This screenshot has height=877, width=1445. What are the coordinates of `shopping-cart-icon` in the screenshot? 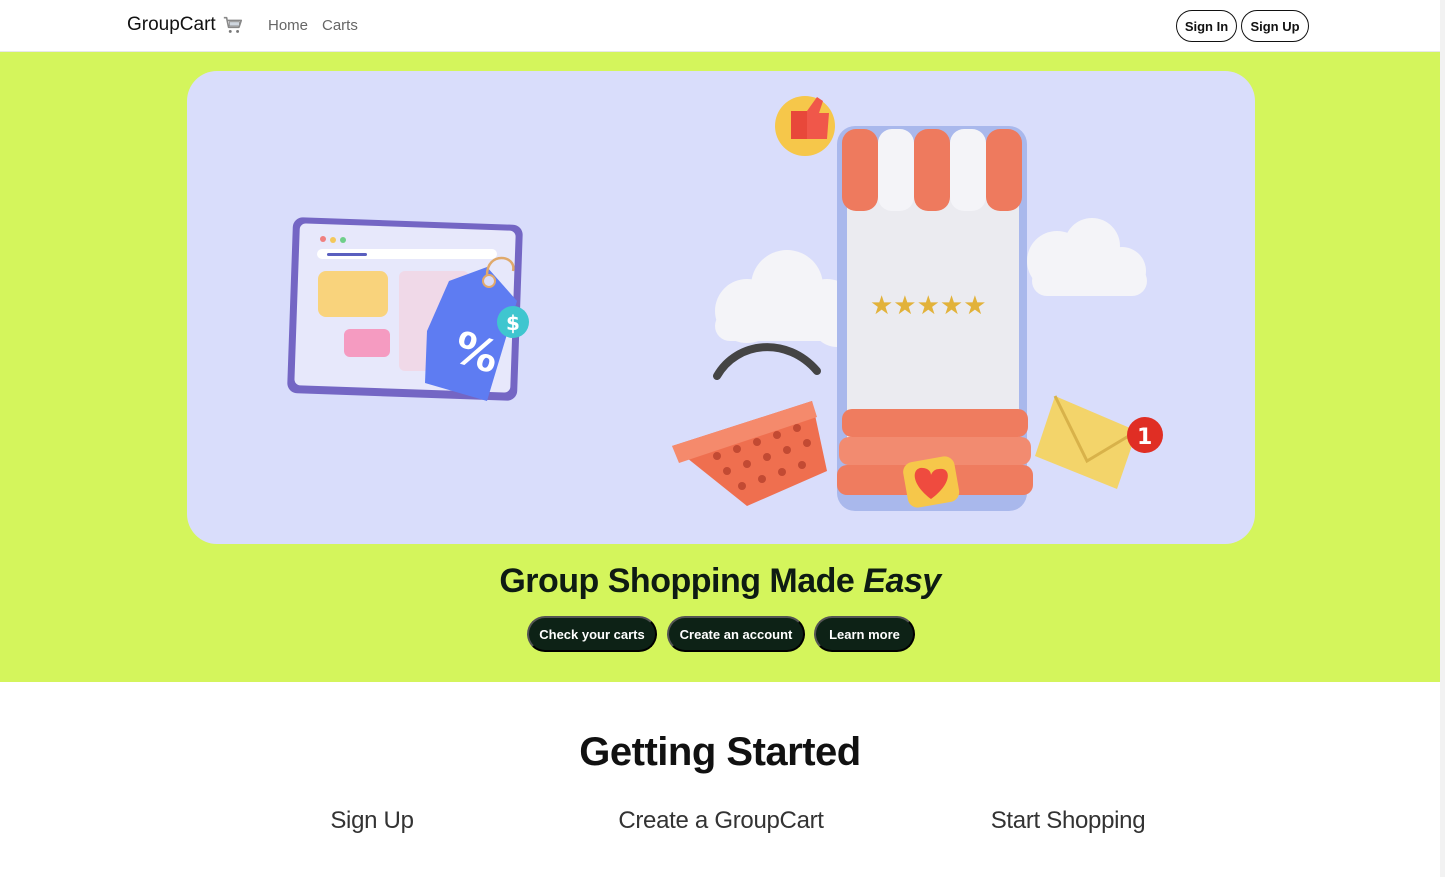 It's located at (232, 24).